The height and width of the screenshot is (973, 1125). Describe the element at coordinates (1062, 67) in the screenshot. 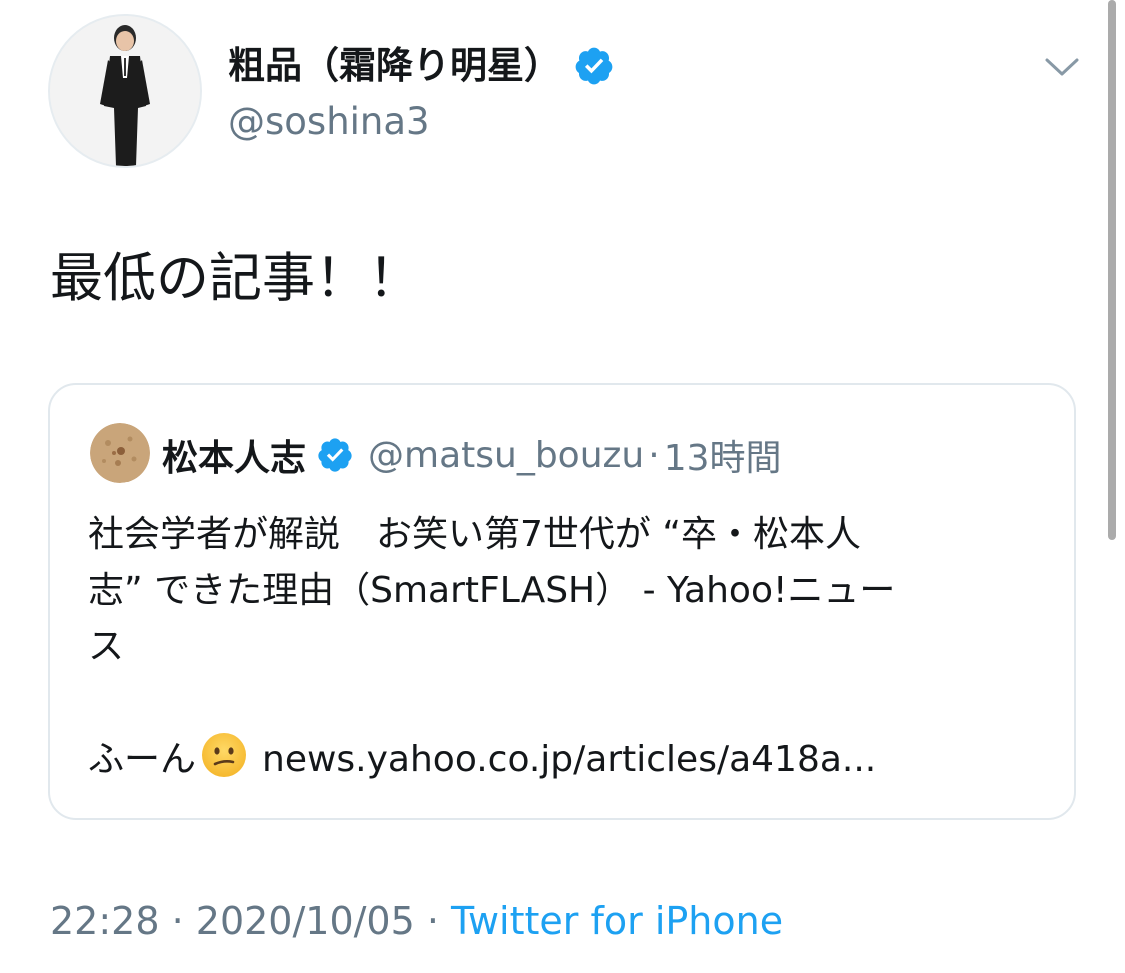

I see `chevron-down-icon` at that location.